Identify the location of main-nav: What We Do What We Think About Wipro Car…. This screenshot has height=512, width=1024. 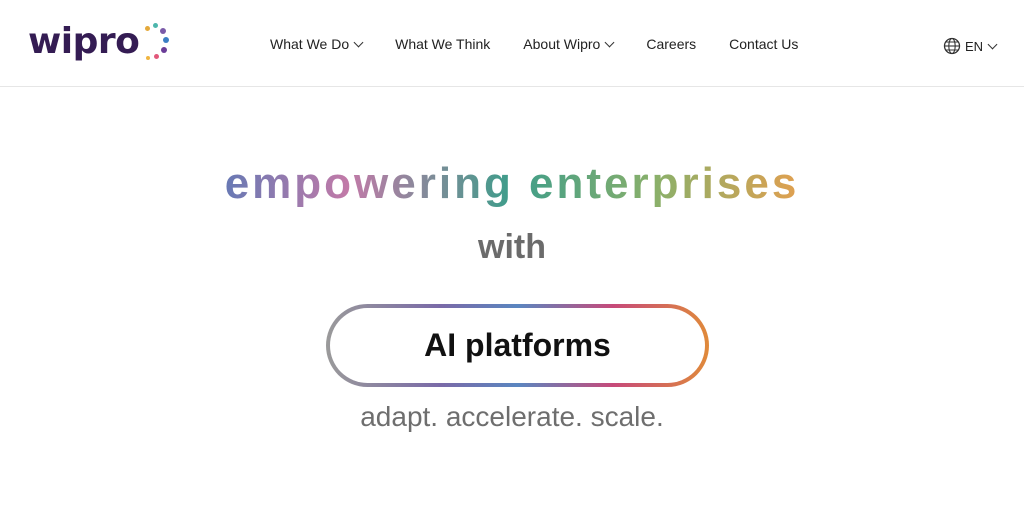
(550, 44).